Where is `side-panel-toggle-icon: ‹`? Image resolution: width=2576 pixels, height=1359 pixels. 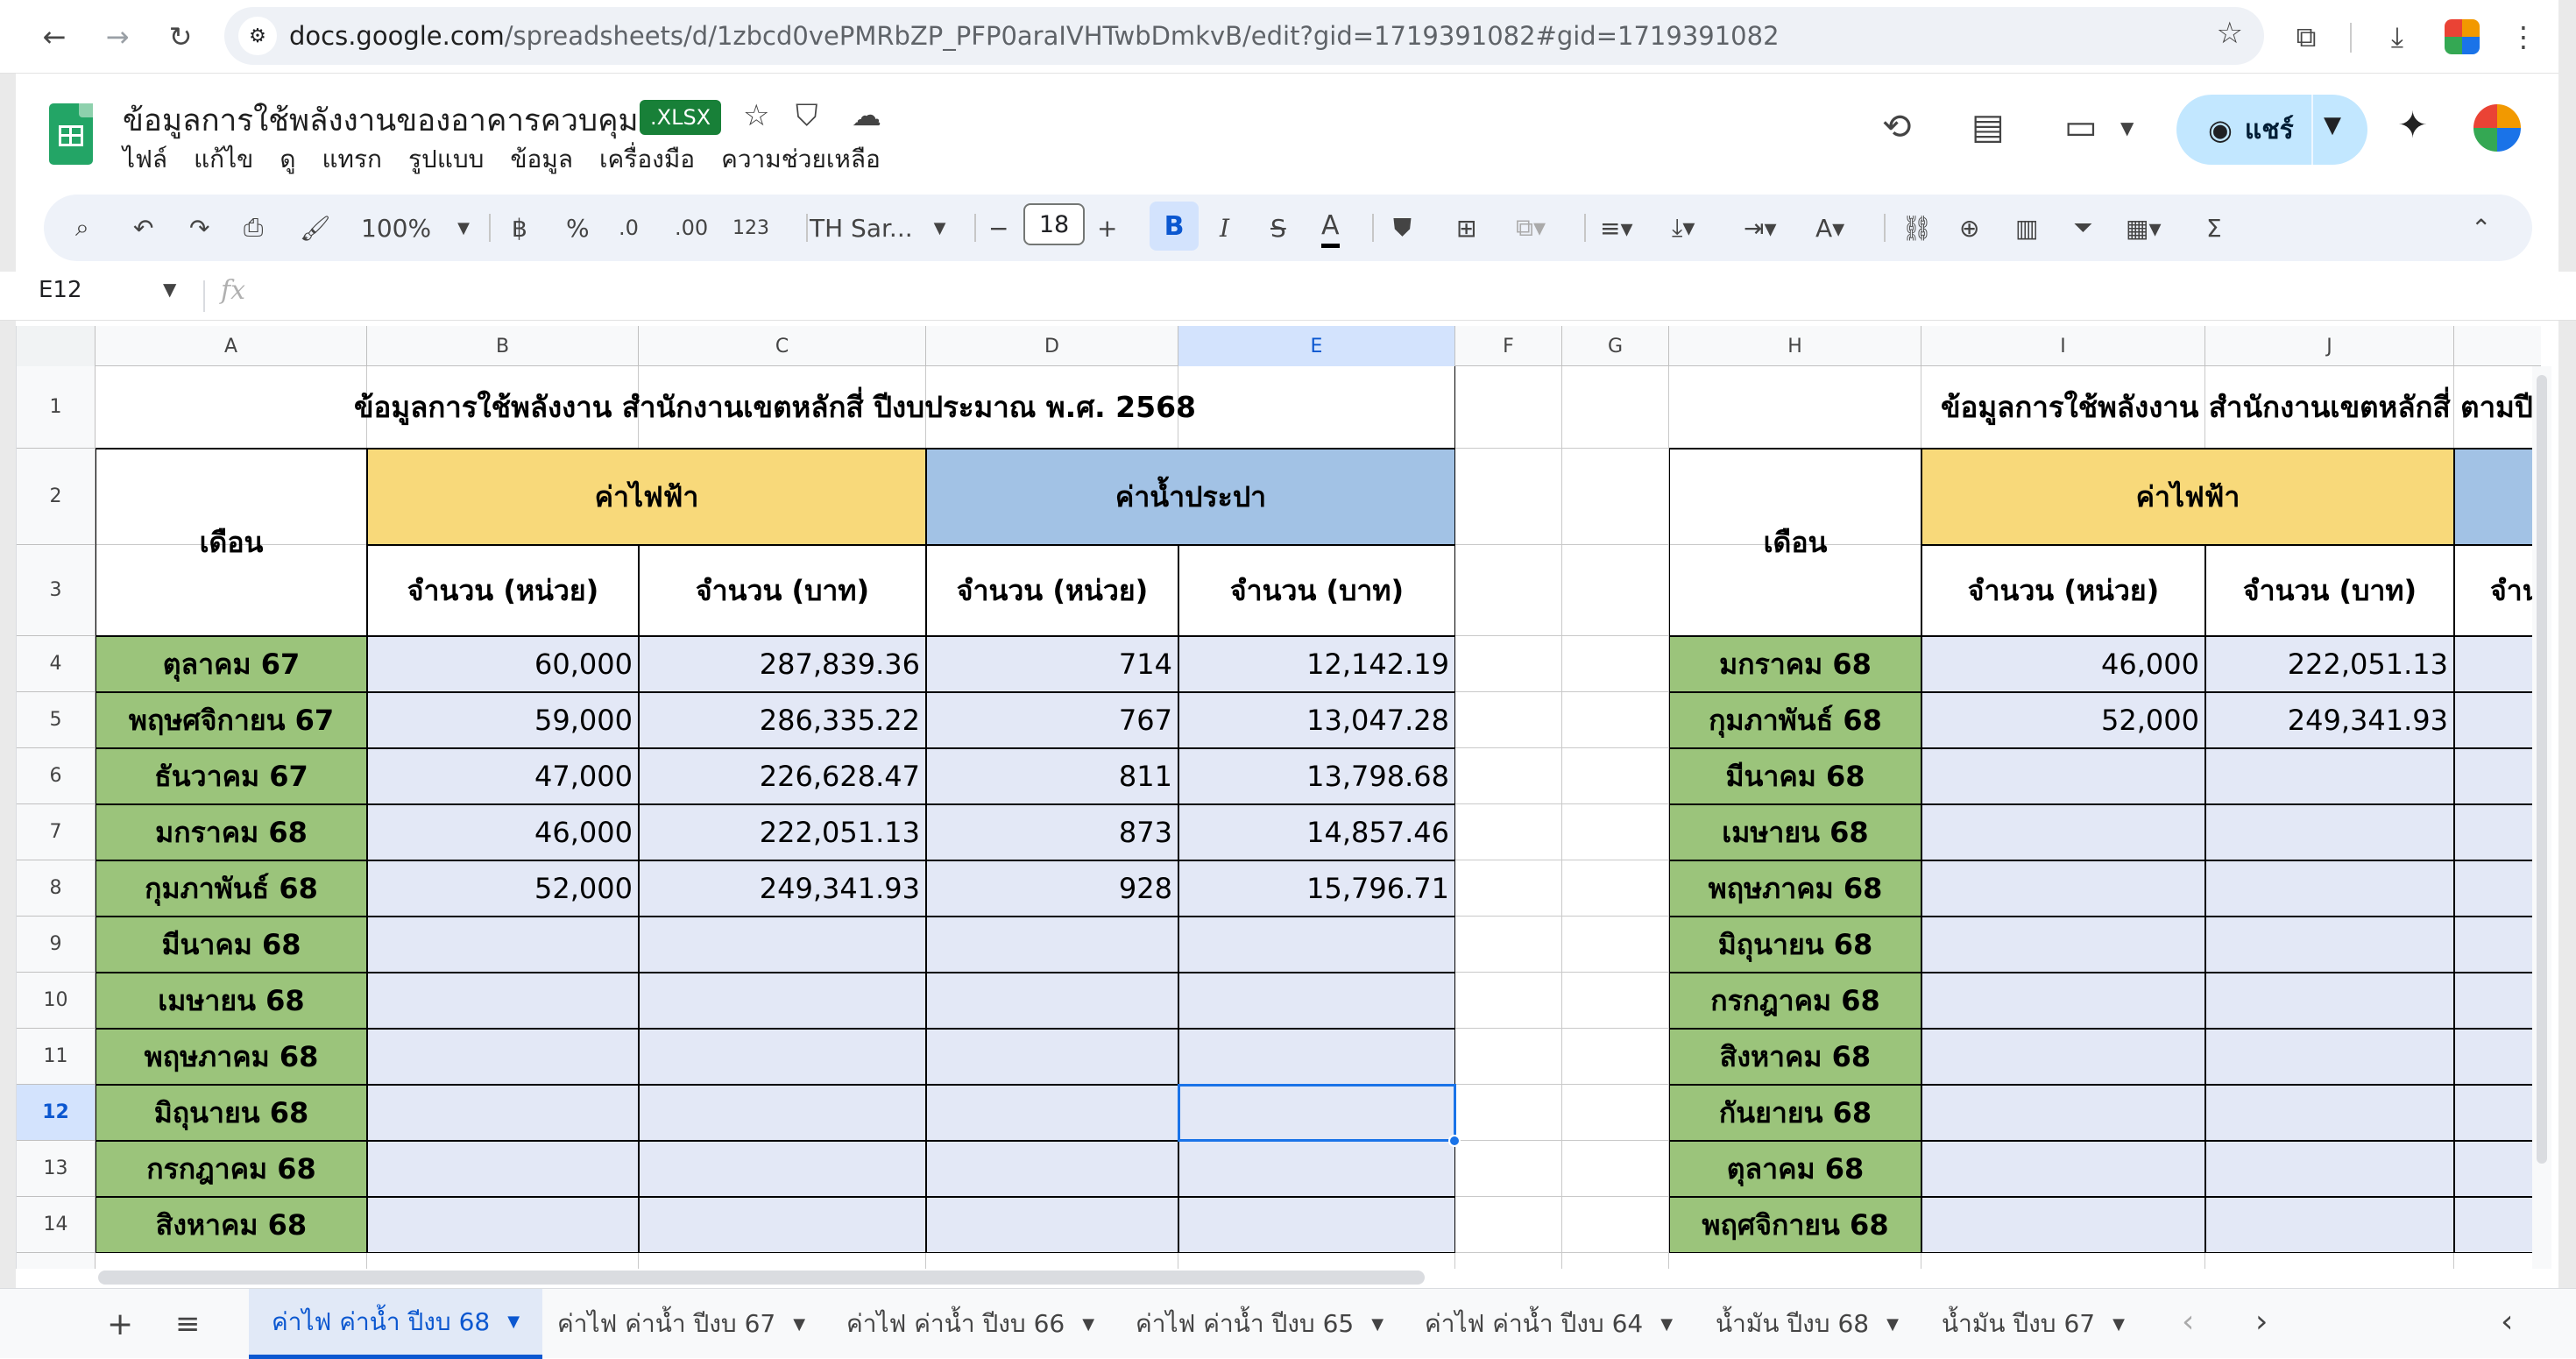
side-panel-toggle-icon: ‹ is located at coordinates (2507, 1322).